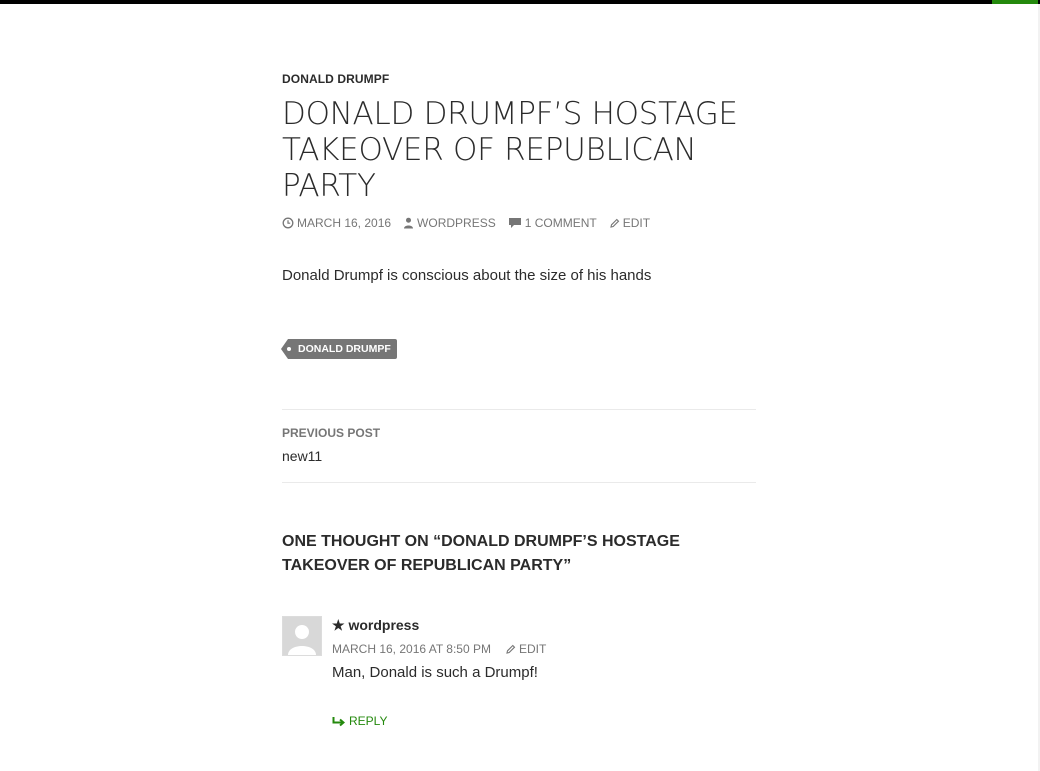 Image resolution: width=1040 pixels, height=771 pixels. I want to click on post-author: WORDPRESS, so click(456, 223).